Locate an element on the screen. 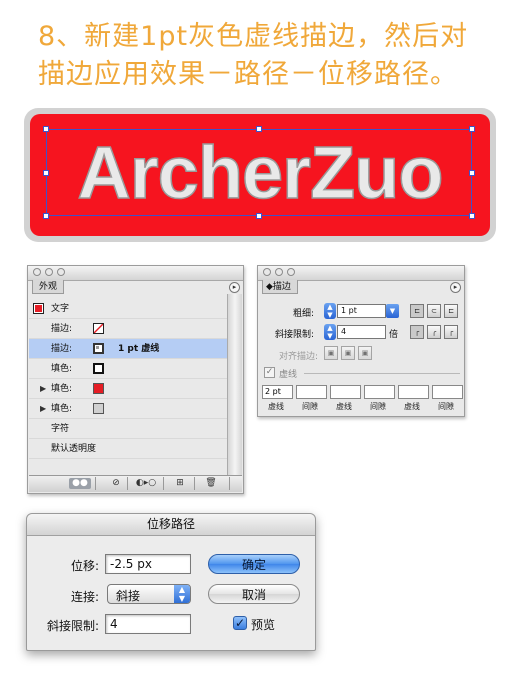 The image size is (520, 684). dash-1-input: 2 pt is located at coordinates (277, 392).